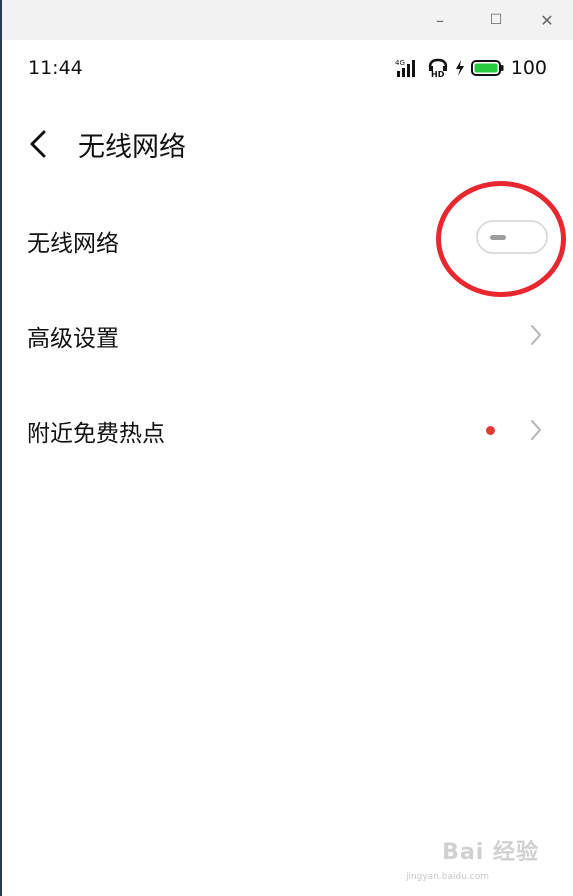 This screenshot has width=573, height=896. What do you see at coordinates (528, 68) in the screenshot?
I see `battery-percent: 100` at bounding box center [528, 68].